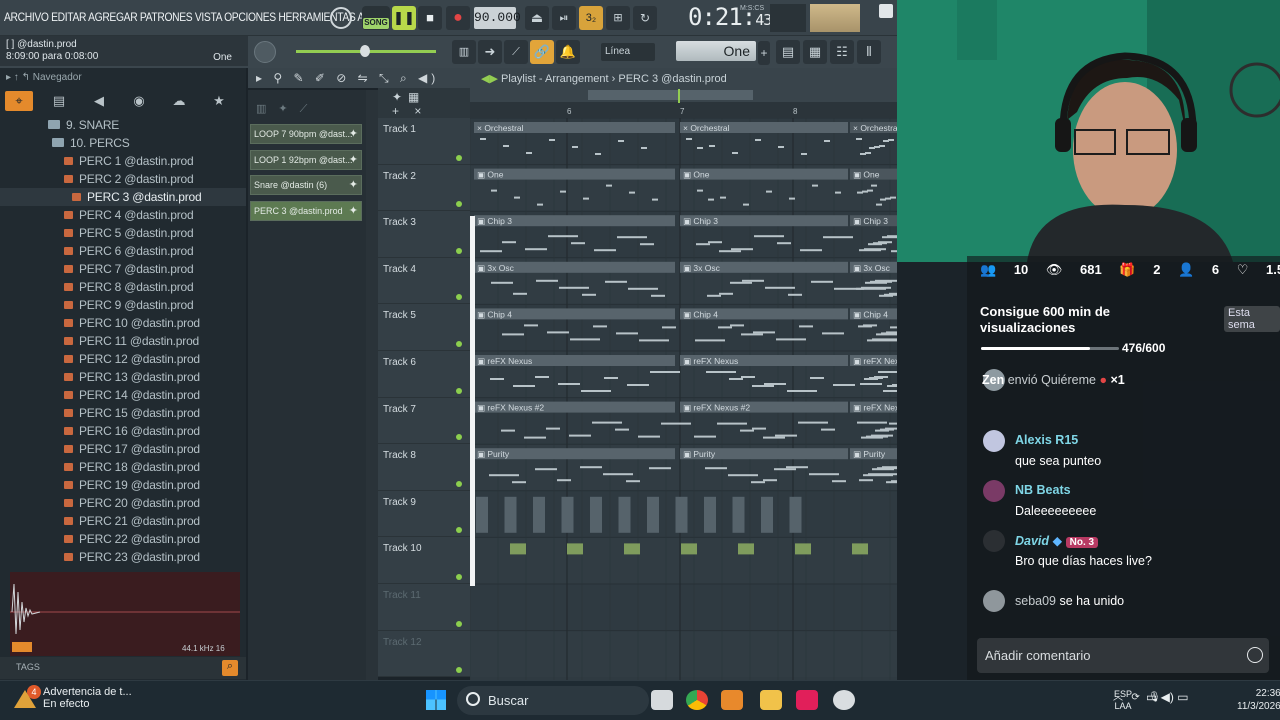  I want to click on browser-file: PERC 6 @dastin.prod, so click(129, 251).